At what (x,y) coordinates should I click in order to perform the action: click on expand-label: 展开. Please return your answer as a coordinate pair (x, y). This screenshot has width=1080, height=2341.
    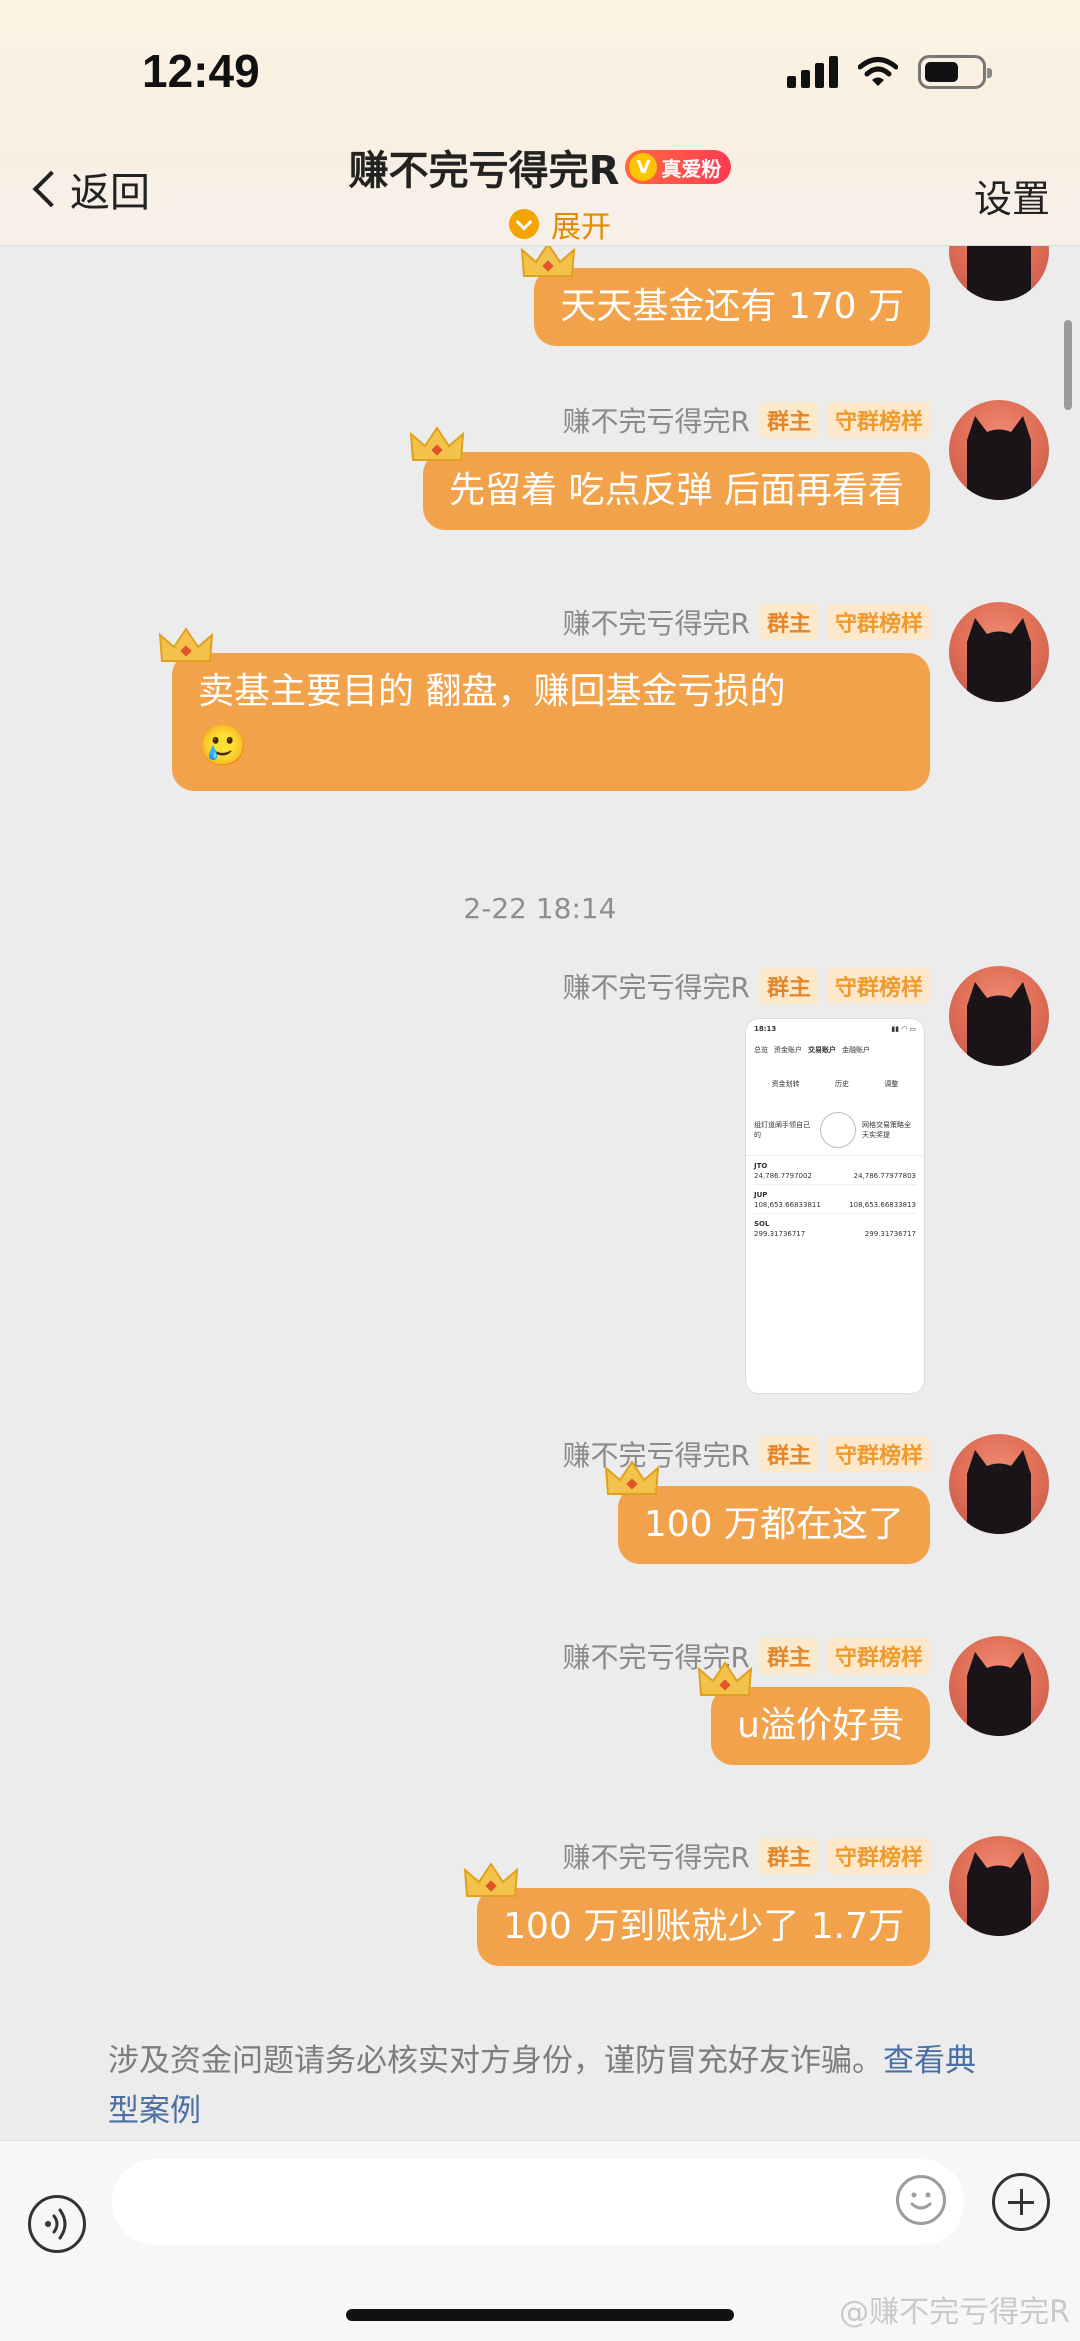
    Looking at the image, I should click on (581, 227).